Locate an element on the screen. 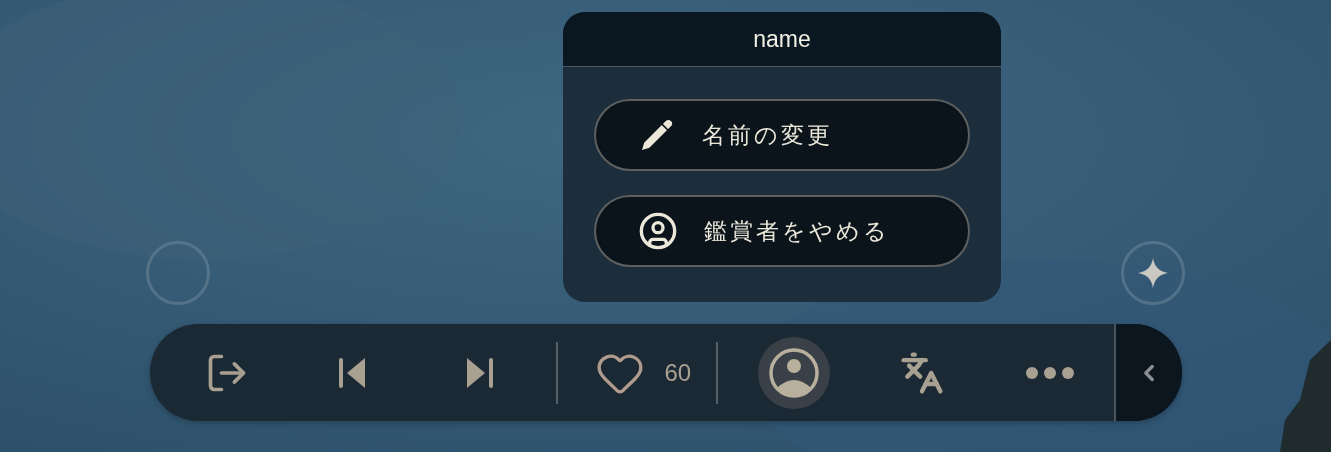 The height and width of the screenshot is (452, 1331). more-icon is located at coordinates (1049, 372).